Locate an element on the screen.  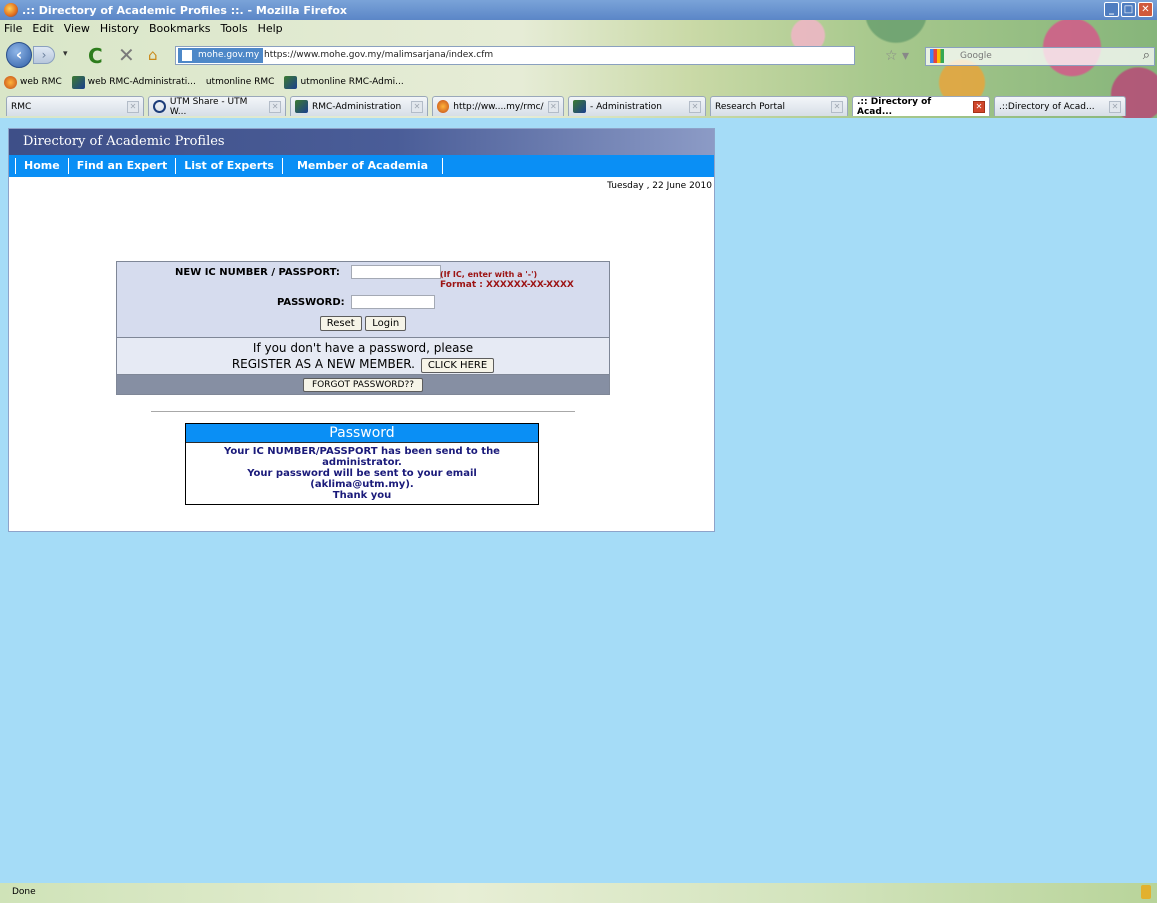
search-input: Google ⌕ is located at coordinates (1040, 56).